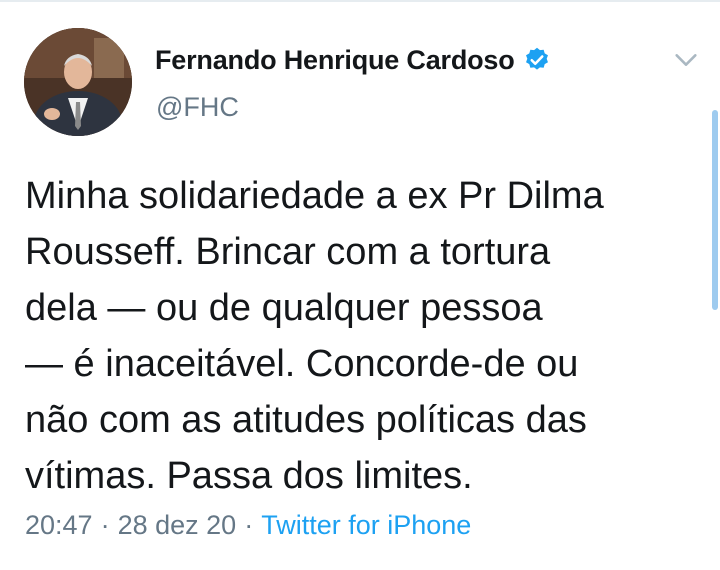 The image size is (720, 570). What do you see at coordinates (314, 196) in the screenshot?
I see `tweet-text-line: Minha solidariedade a ex Pr Dilma` at bounding box center [314, 196].